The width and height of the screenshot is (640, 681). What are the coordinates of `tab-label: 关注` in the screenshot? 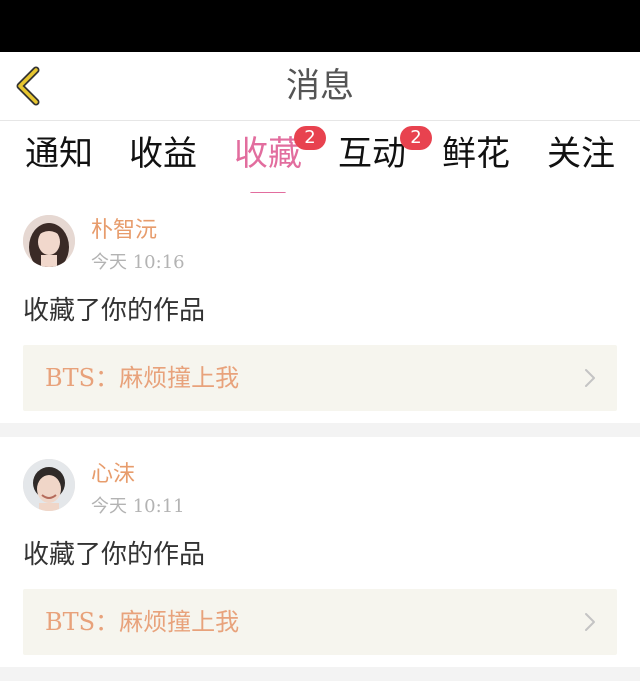 It's located at (581, 154).